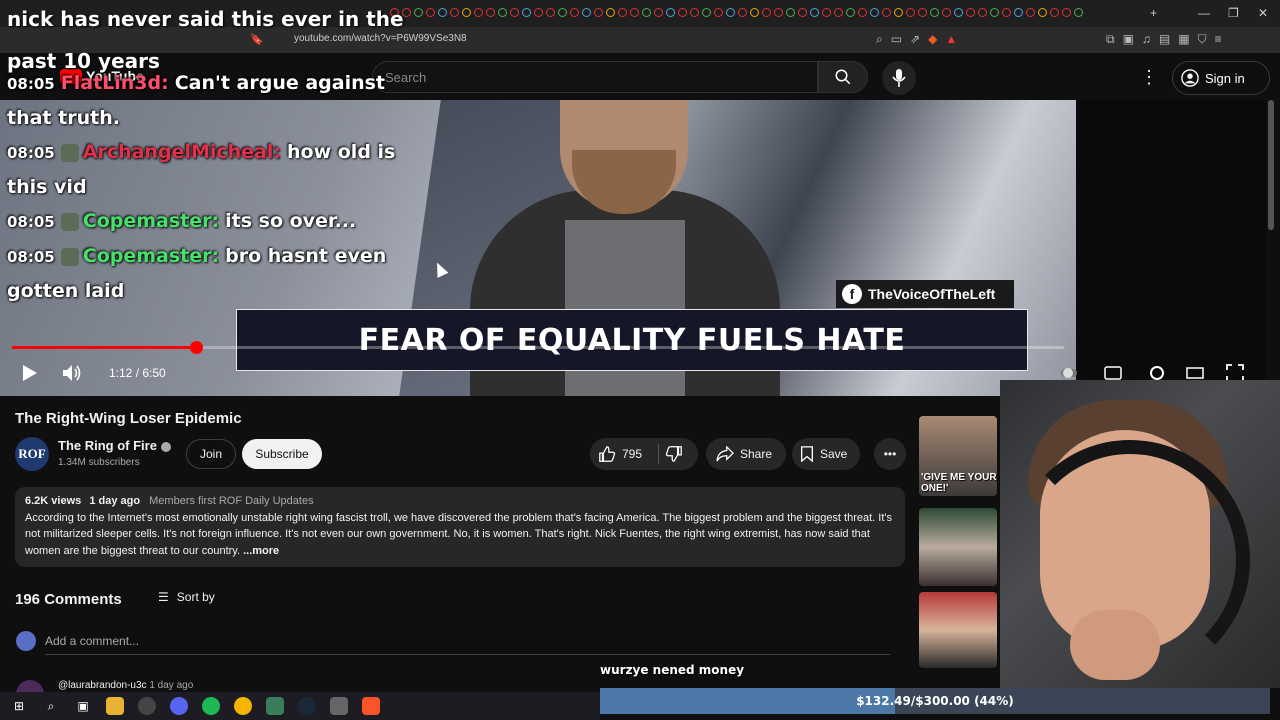  What do you see at coordinates (102, 685) in the screenshot?
I see `comment-author-handle: @laurabrandon-u3c` at bounding box center [102, 685].